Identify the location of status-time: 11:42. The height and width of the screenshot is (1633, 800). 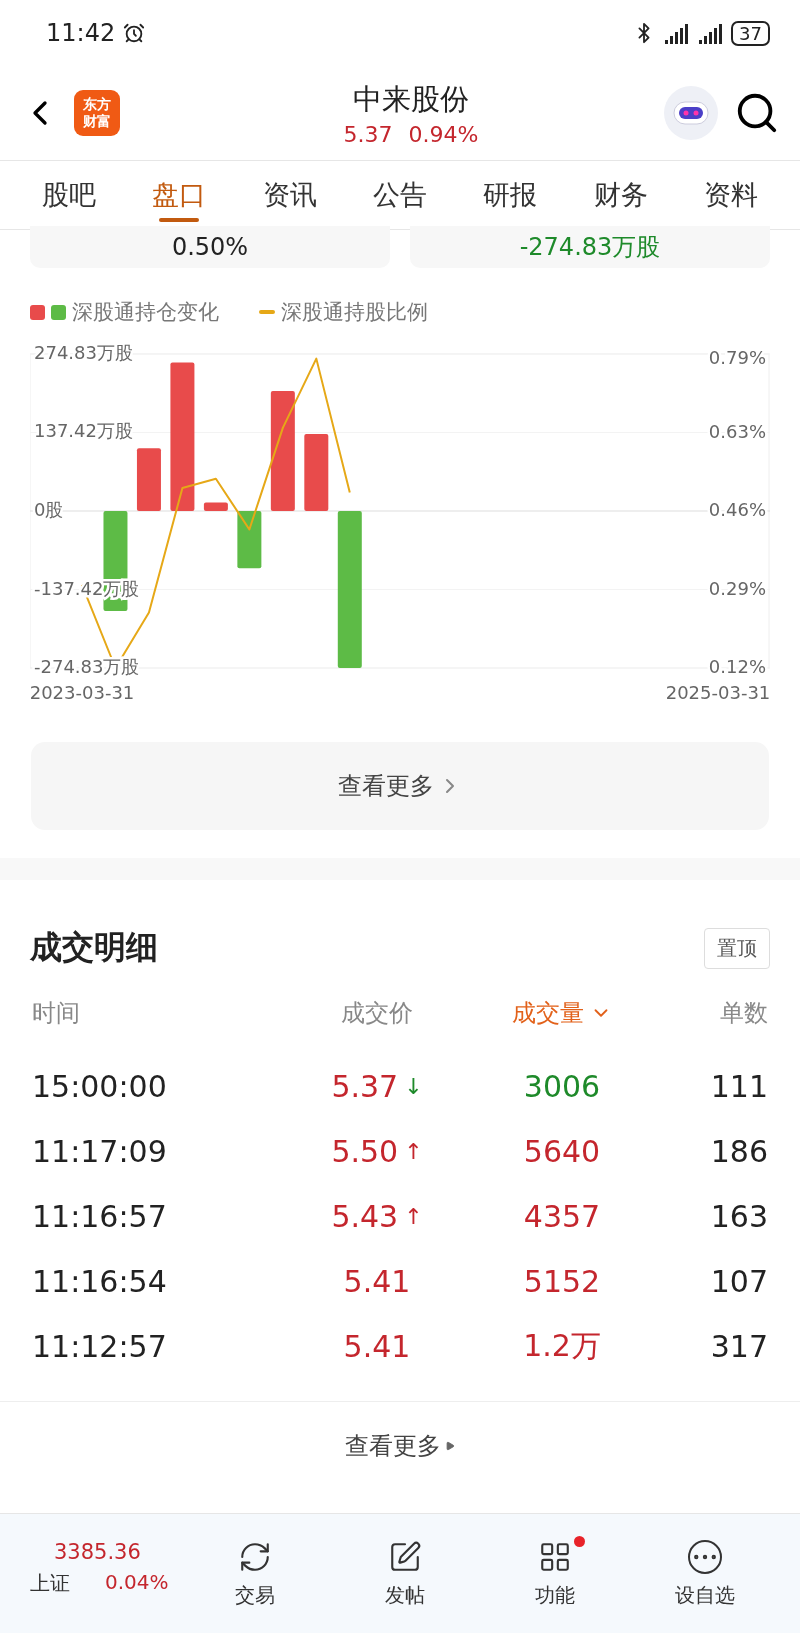
(81, 33).